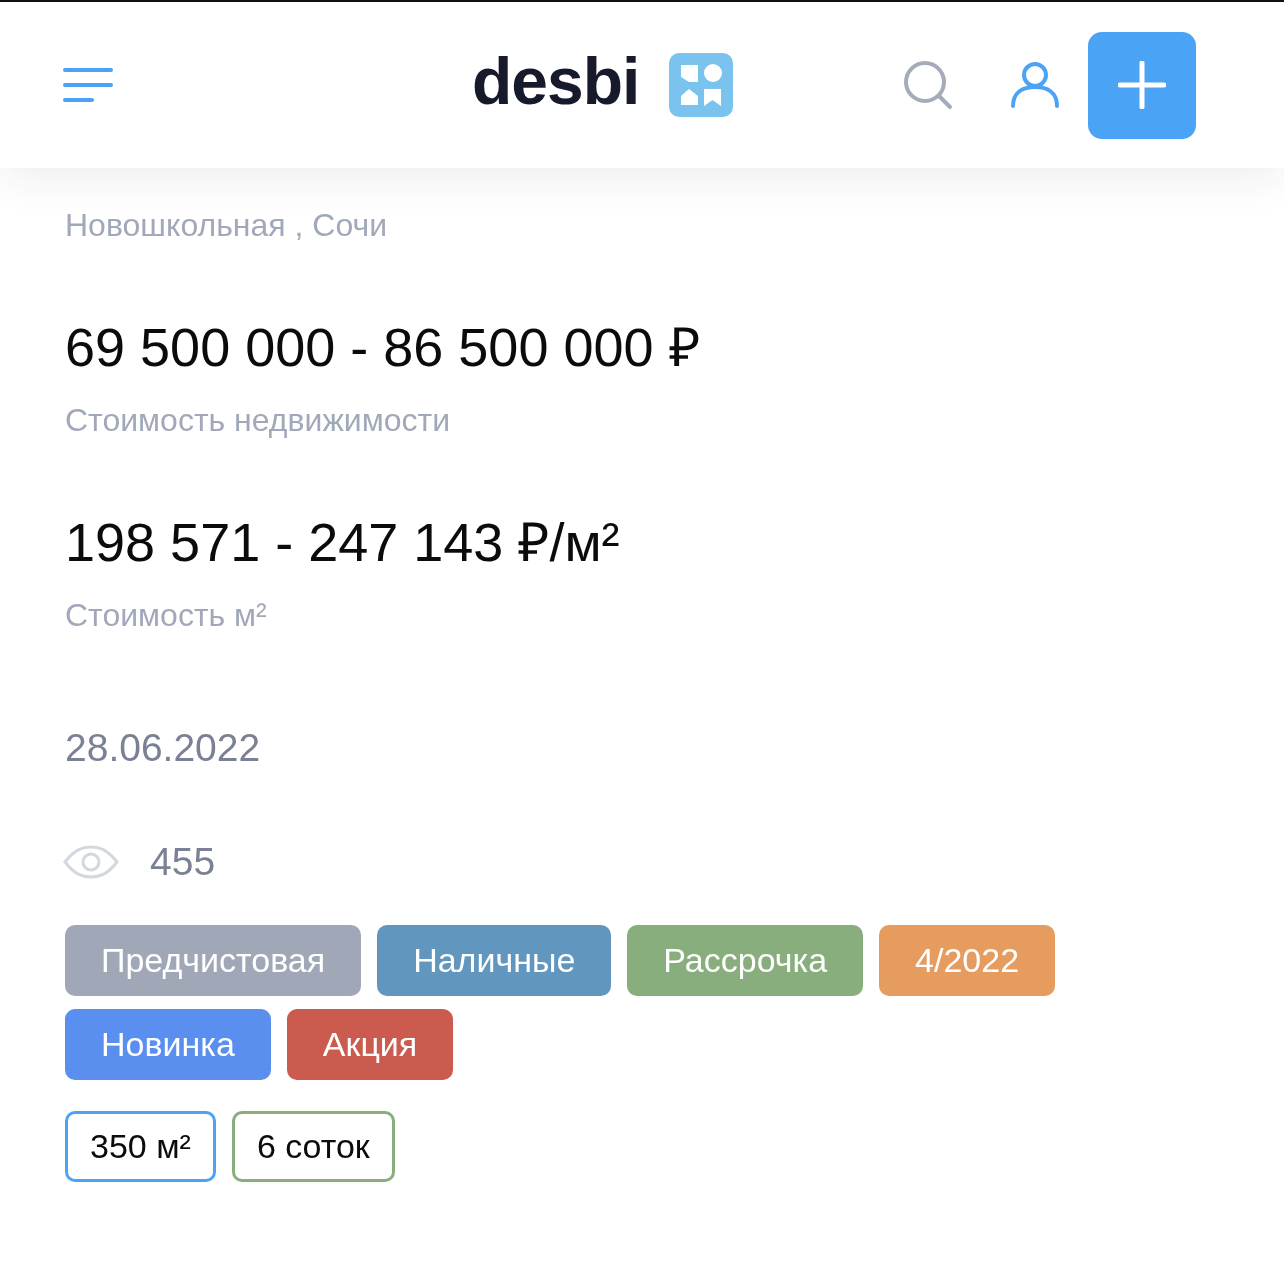 This screenshot has width=1284, height=1261. Describe the element at coordinates (183, 862) in the screenshot. I see `views-count: 455` at that location.